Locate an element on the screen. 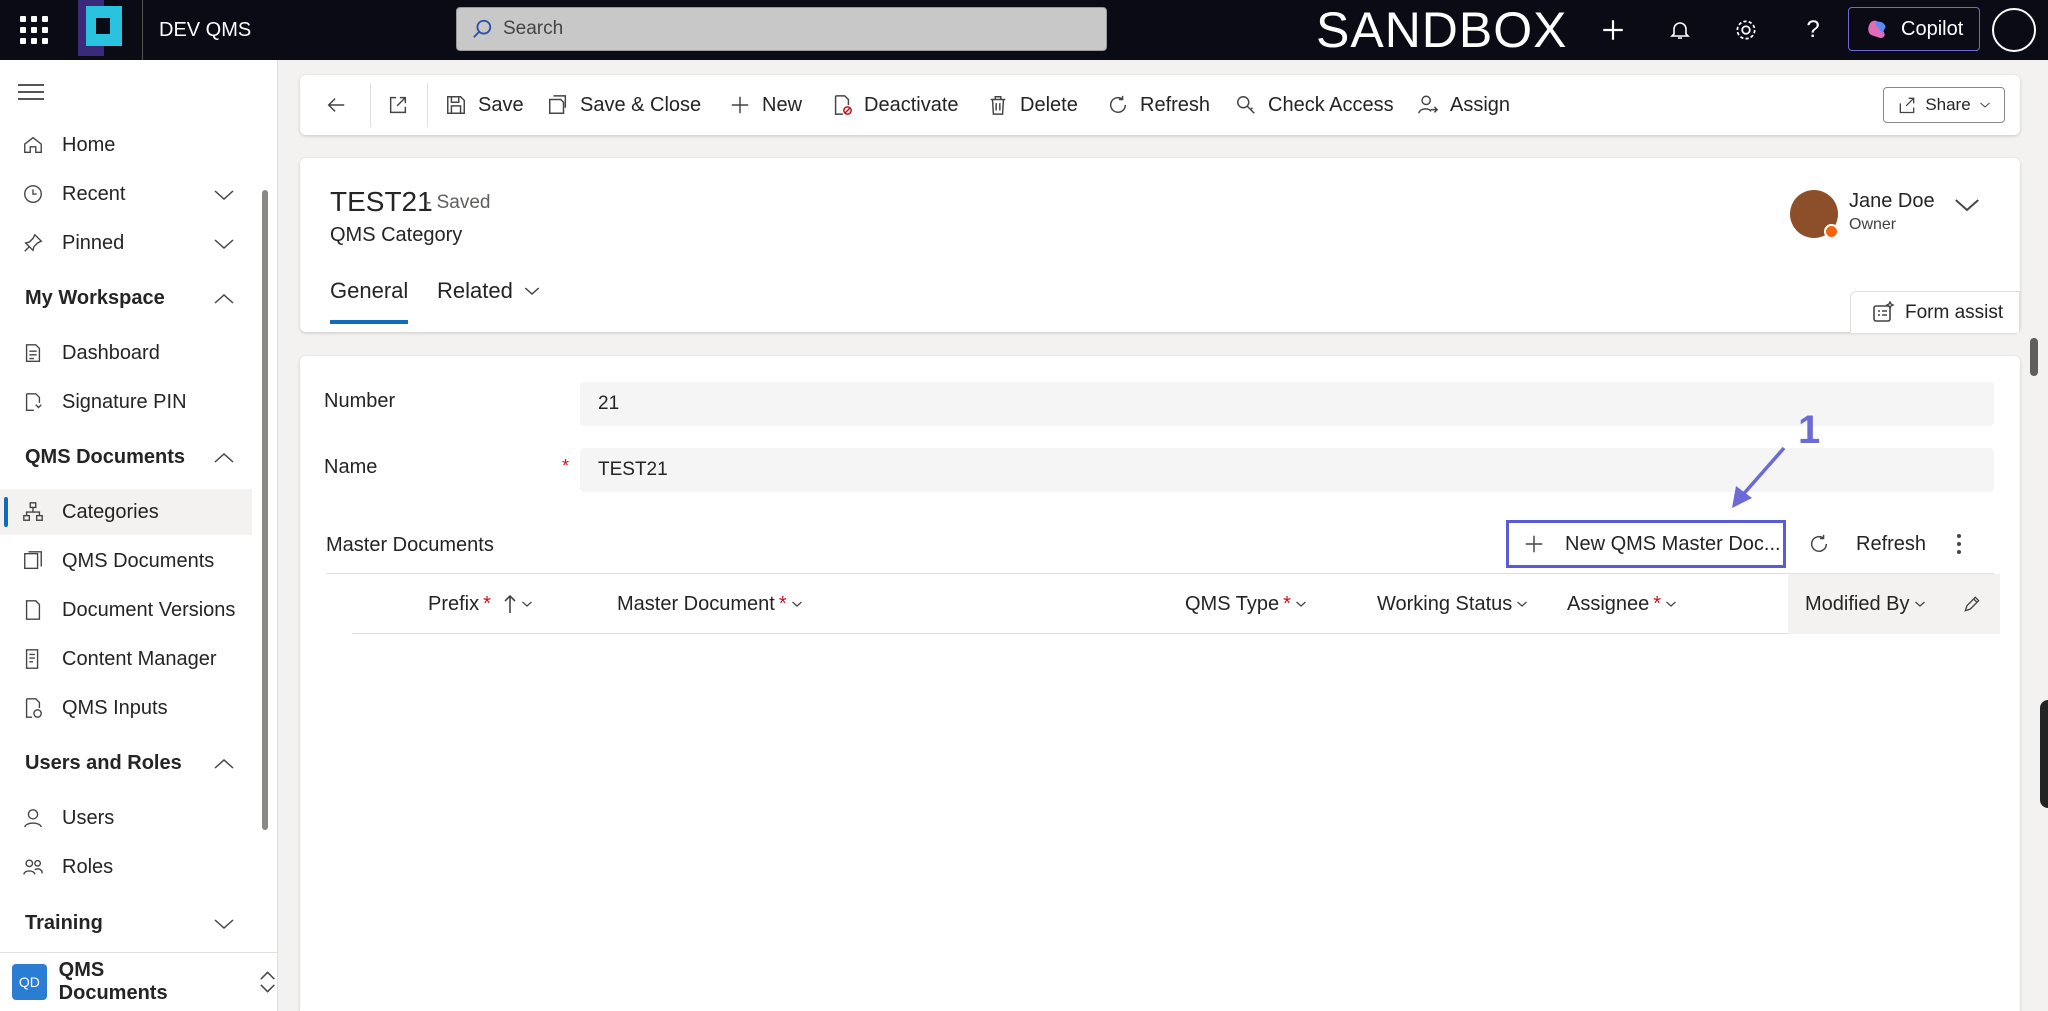 The height and width of the screenshot is (1011, 2048). person-icon is located at coordinates (33, 818).